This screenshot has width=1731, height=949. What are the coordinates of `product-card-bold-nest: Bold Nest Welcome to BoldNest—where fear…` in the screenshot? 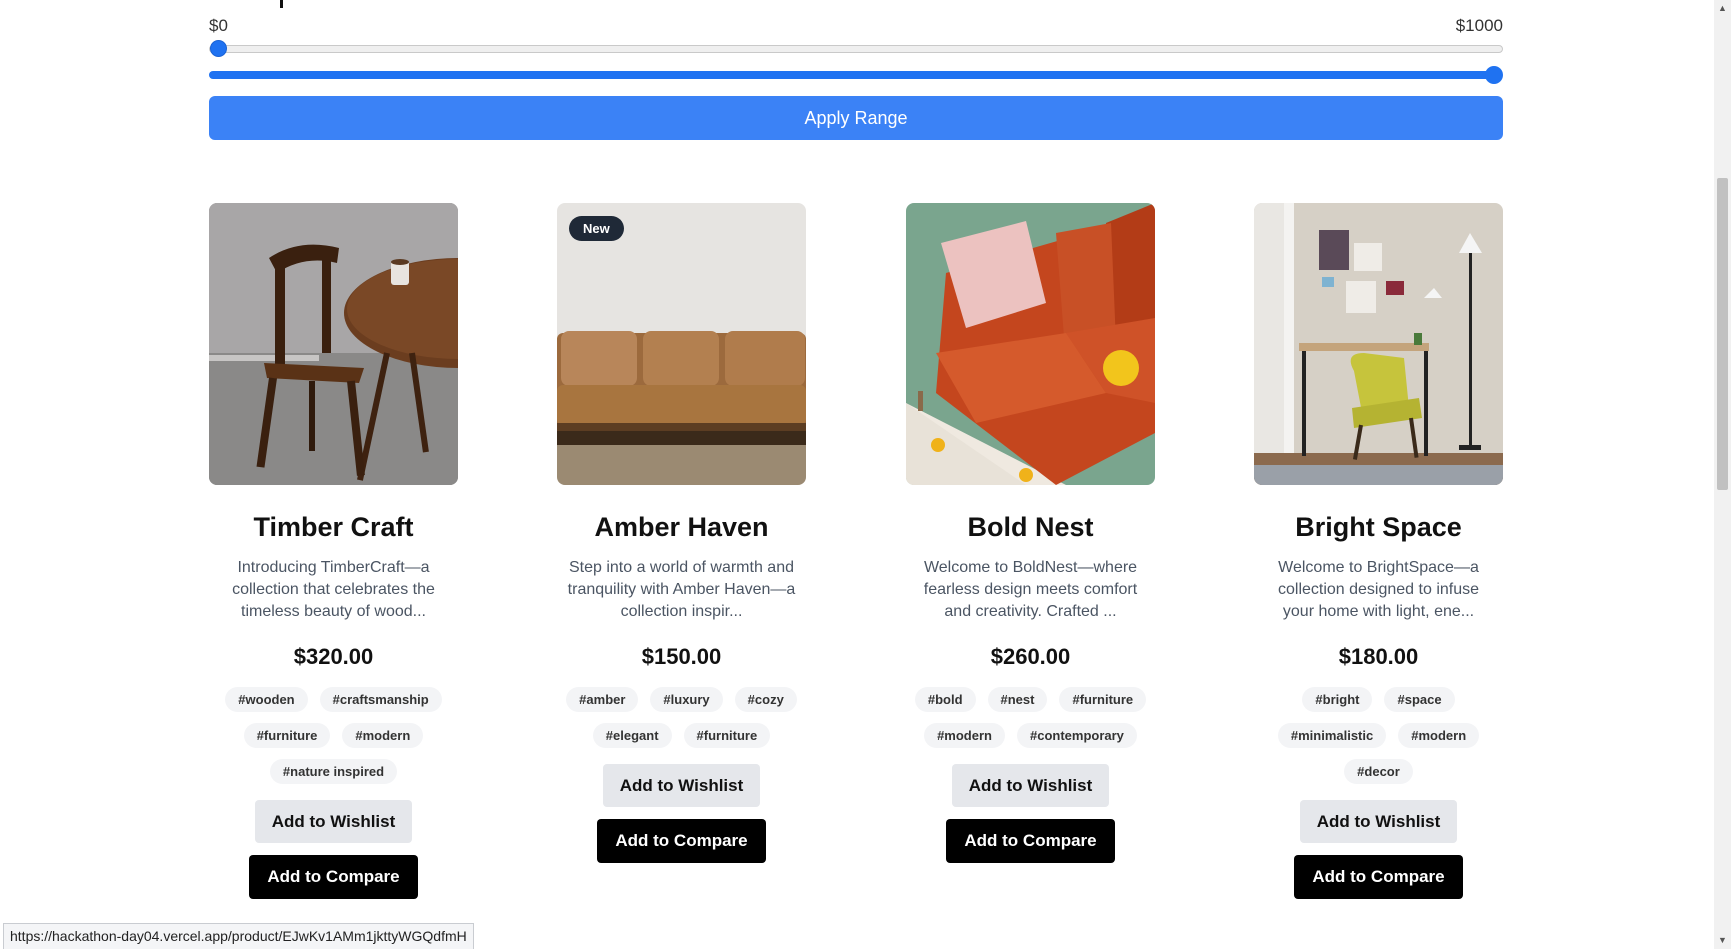 It's located at (1030, 533).